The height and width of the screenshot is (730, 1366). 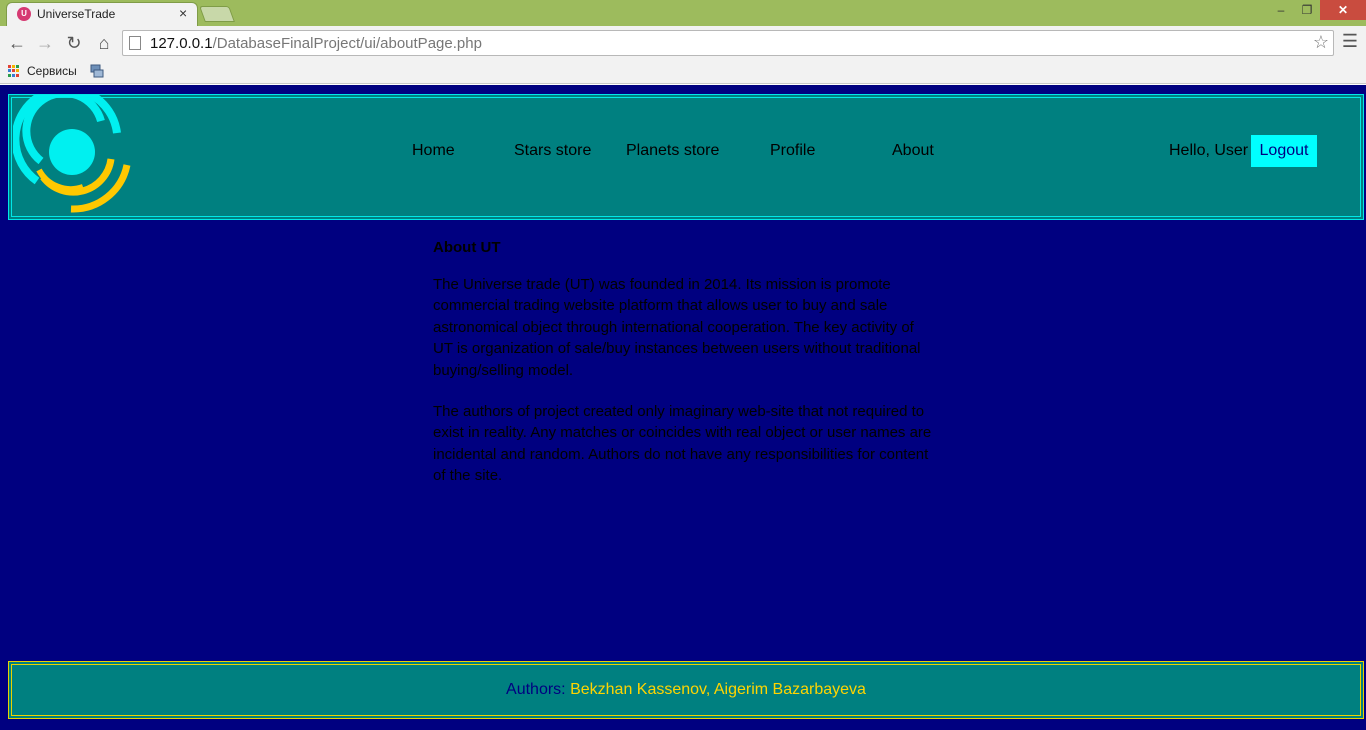 I want to click on browser-titlebar: U UniverseTrade × – ❐ ✕, so click(x=683, y=13).